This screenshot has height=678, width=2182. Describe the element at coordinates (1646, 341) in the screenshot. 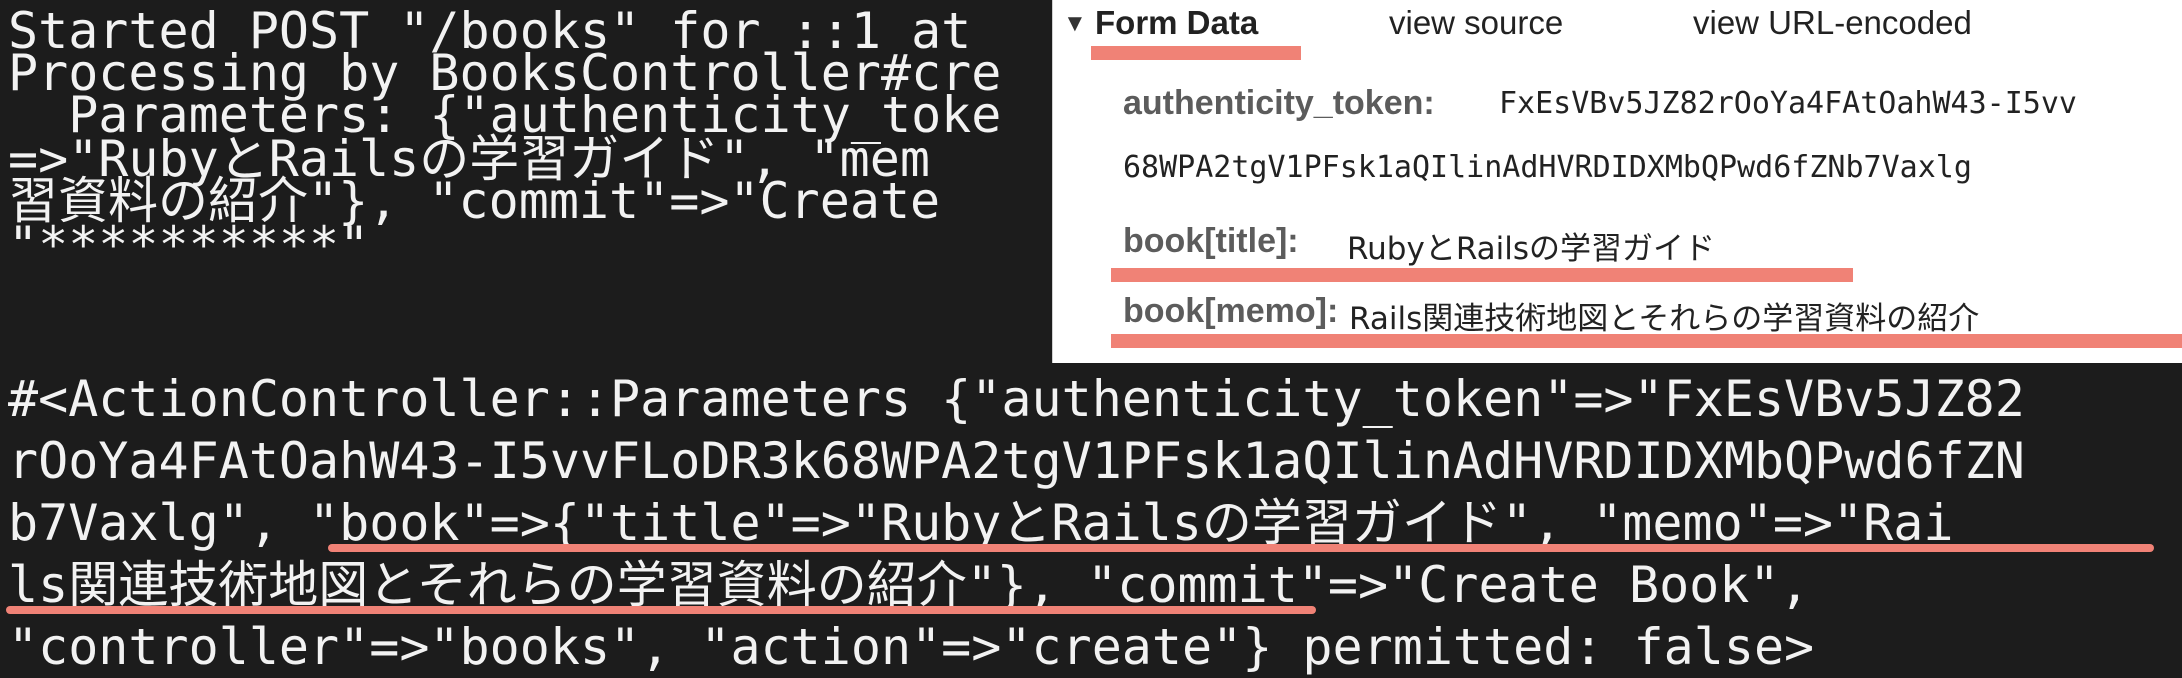

I see `book-memo-underline` at that location.